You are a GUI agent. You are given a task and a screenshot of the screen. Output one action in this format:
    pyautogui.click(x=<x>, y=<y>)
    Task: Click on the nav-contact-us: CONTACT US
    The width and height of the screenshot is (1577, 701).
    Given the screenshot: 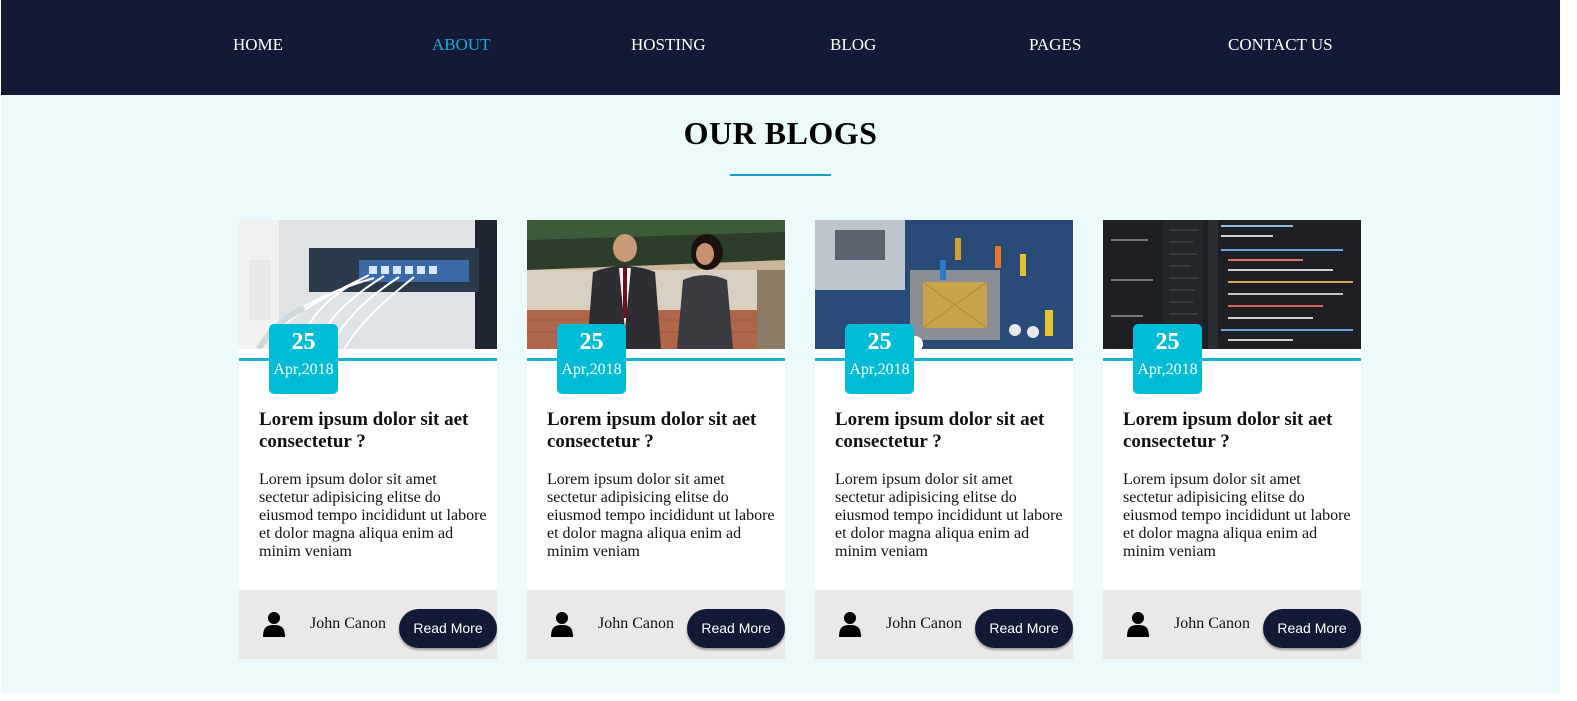 What is the action you would take?
    pyautogui.click(x=1280, y=45)
    